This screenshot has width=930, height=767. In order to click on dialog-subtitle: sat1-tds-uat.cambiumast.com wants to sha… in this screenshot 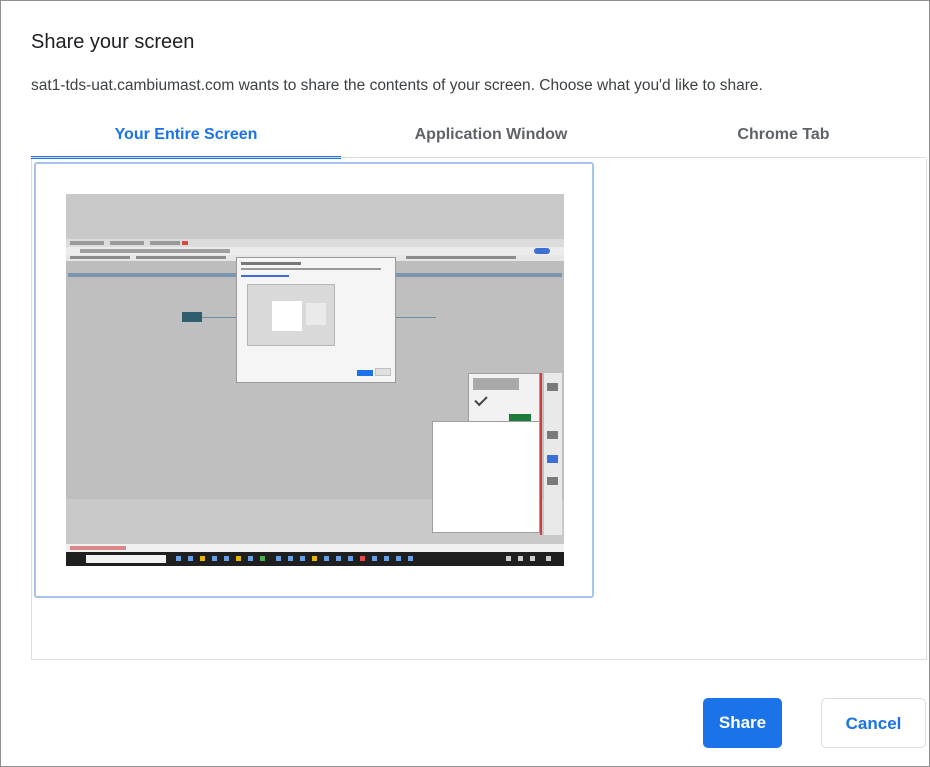, I will do `click(397, 85)`.